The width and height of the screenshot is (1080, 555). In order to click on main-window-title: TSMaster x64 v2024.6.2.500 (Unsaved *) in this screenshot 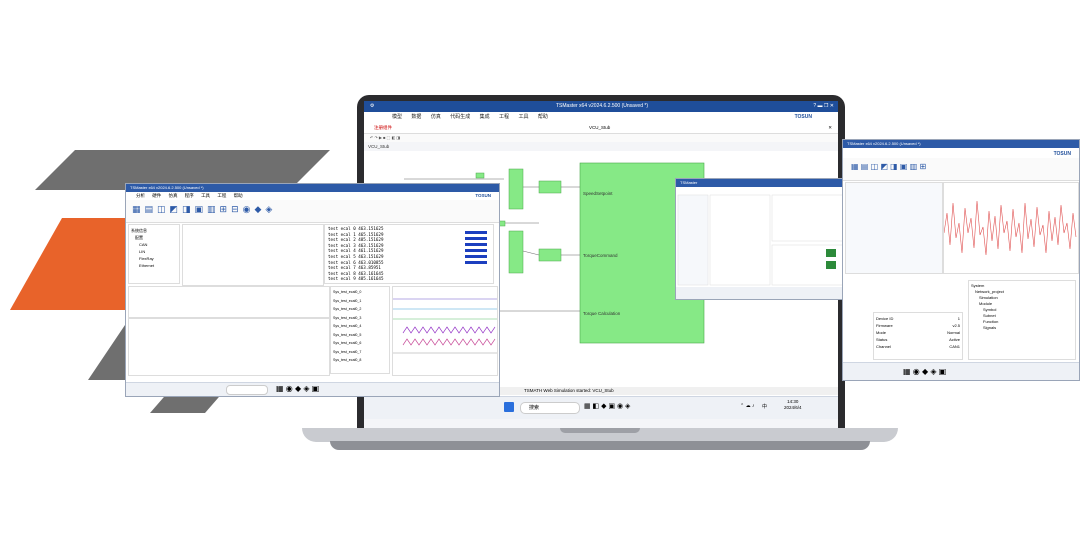, I will do `click(602, 106)`.